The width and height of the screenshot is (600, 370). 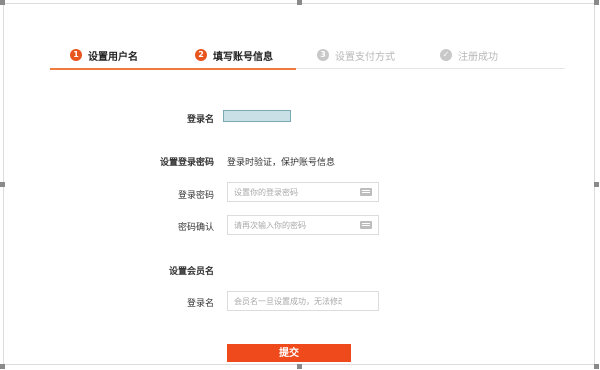 I want to click on username-label: 登录名, so click(x=200, y=120).